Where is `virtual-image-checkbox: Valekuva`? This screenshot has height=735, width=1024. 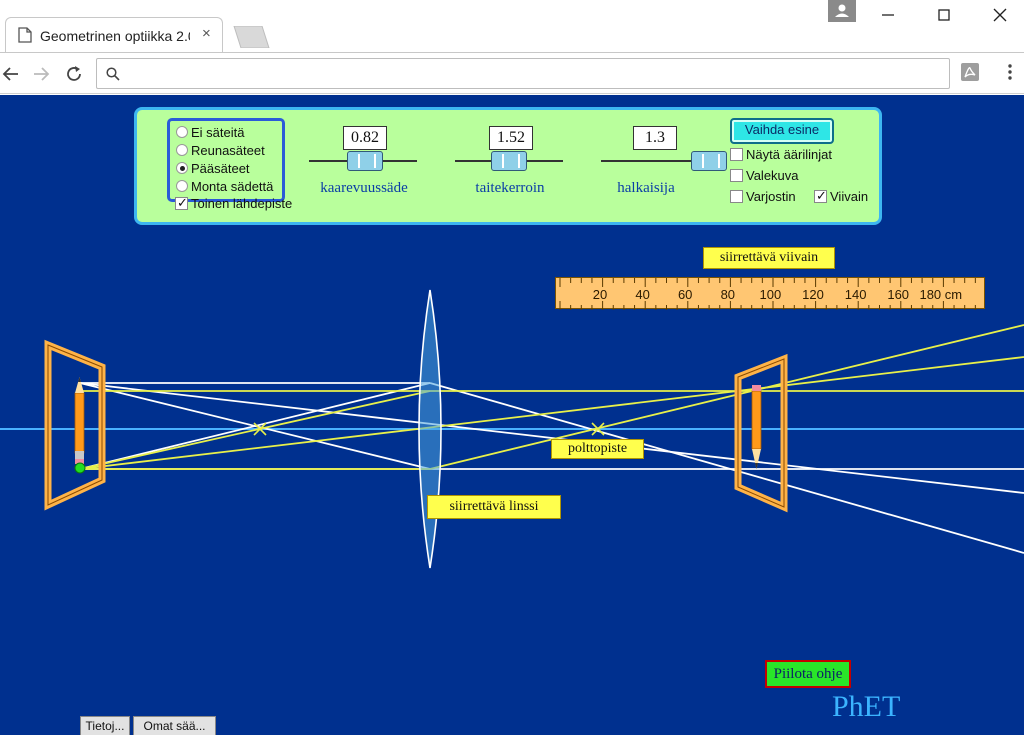 virtual-image-checkbox: Valekuva is located at coordinates (764, 175).